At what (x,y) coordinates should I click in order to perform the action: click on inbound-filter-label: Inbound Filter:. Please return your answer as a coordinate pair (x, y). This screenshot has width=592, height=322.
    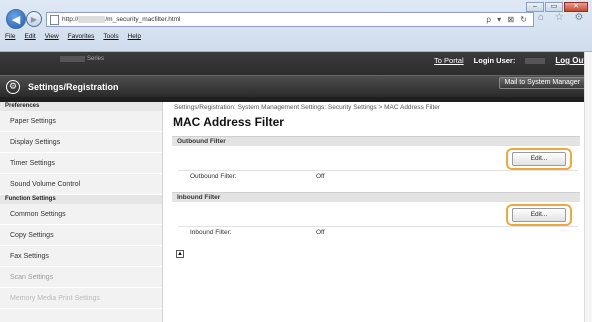
    Looking at the image, I should click on (211, 232).